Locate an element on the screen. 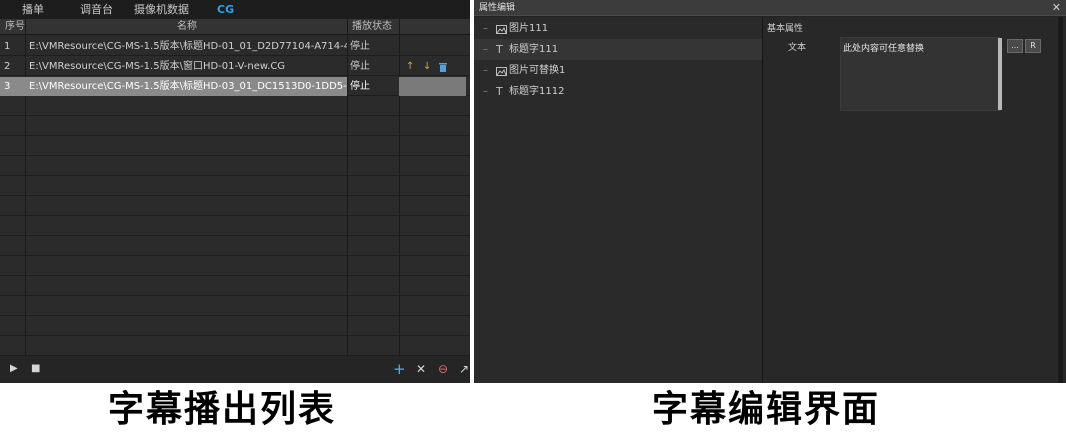 The image size is (1066, 440). export-button: ↗ is located at coordinates (464, 369).